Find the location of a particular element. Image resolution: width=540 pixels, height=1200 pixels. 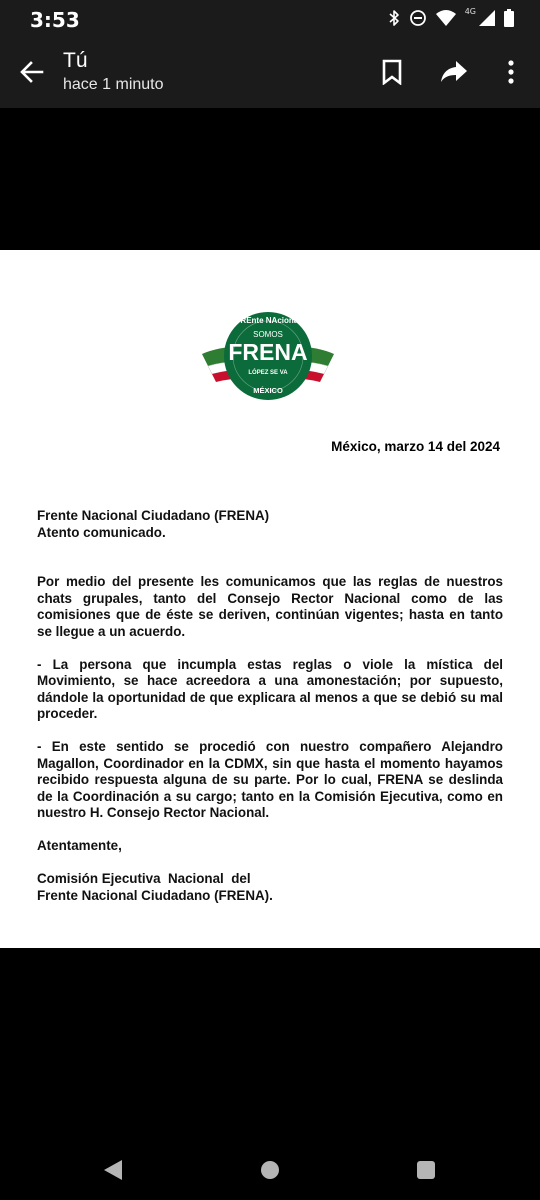

battery-icon is located at coordinates (509, 18).